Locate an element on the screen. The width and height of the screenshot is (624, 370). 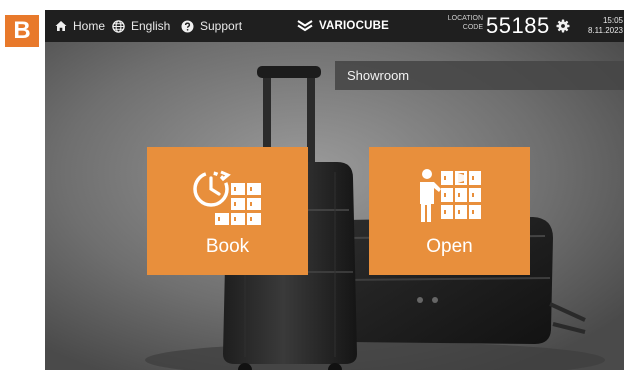
location-caption-line1: LOCATION is located at coordinates (465, 18).